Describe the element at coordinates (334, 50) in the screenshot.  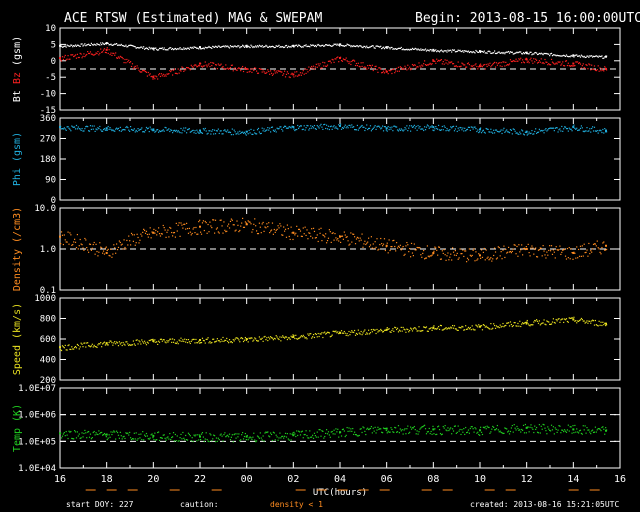
I see `series-bt` at that location.